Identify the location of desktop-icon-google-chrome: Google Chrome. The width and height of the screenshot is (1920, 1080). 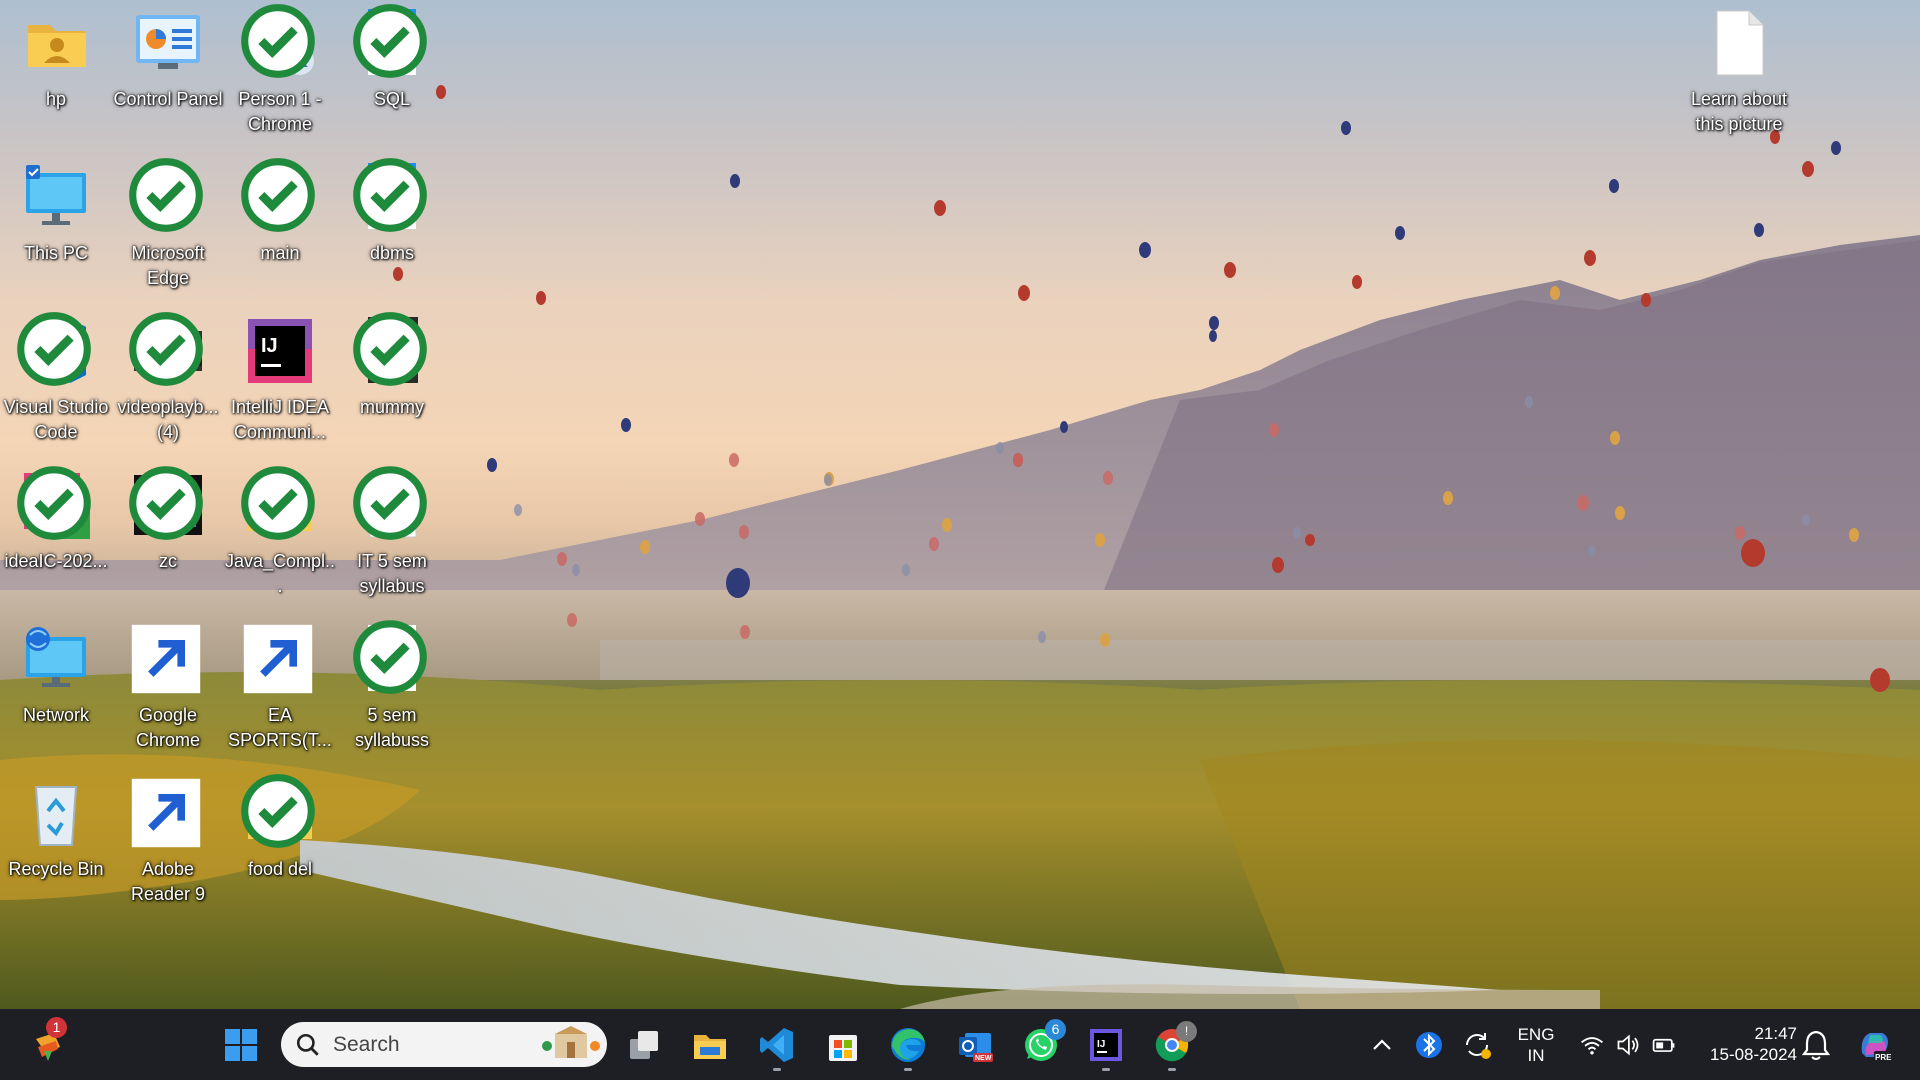
(168, 691).